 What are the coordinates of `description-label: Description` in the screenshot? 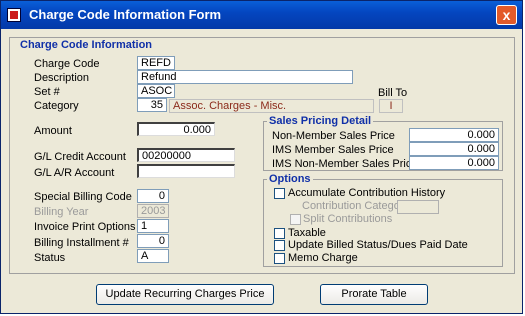 It's located at (62, 78).